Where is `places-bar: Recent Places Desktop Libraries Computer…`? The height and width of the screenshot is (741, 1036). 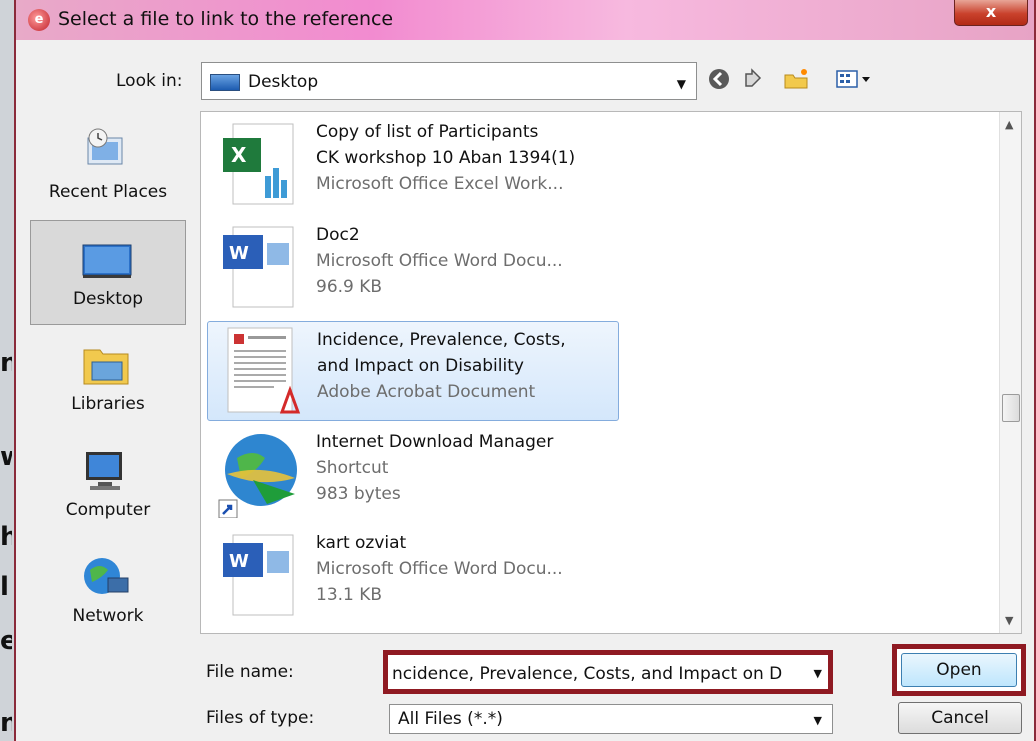
places-bar: Recent Places Desktop Libraries Computer… is located at coordinates (110, 384).